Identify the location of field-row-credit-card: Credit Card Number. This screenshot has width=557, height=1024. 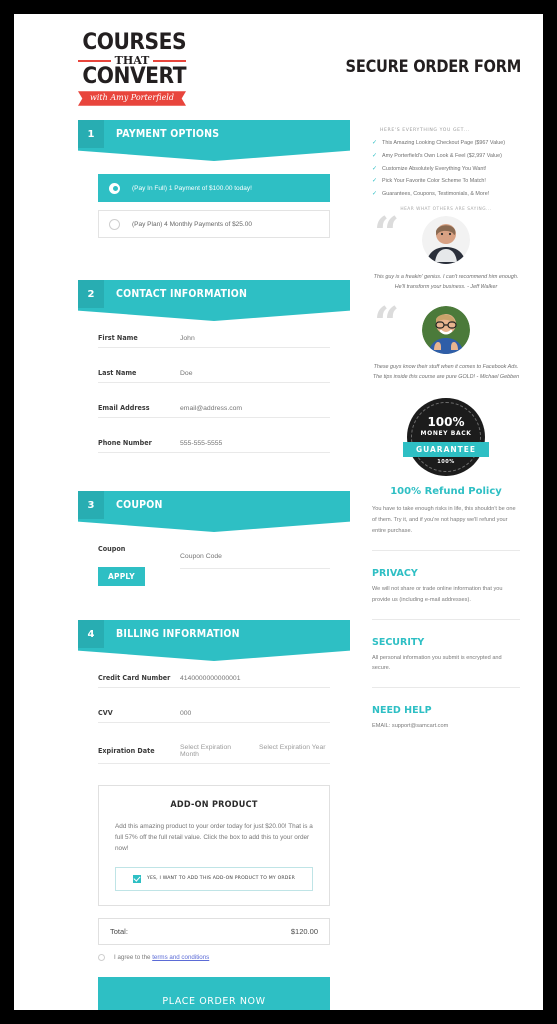
(214, 681).